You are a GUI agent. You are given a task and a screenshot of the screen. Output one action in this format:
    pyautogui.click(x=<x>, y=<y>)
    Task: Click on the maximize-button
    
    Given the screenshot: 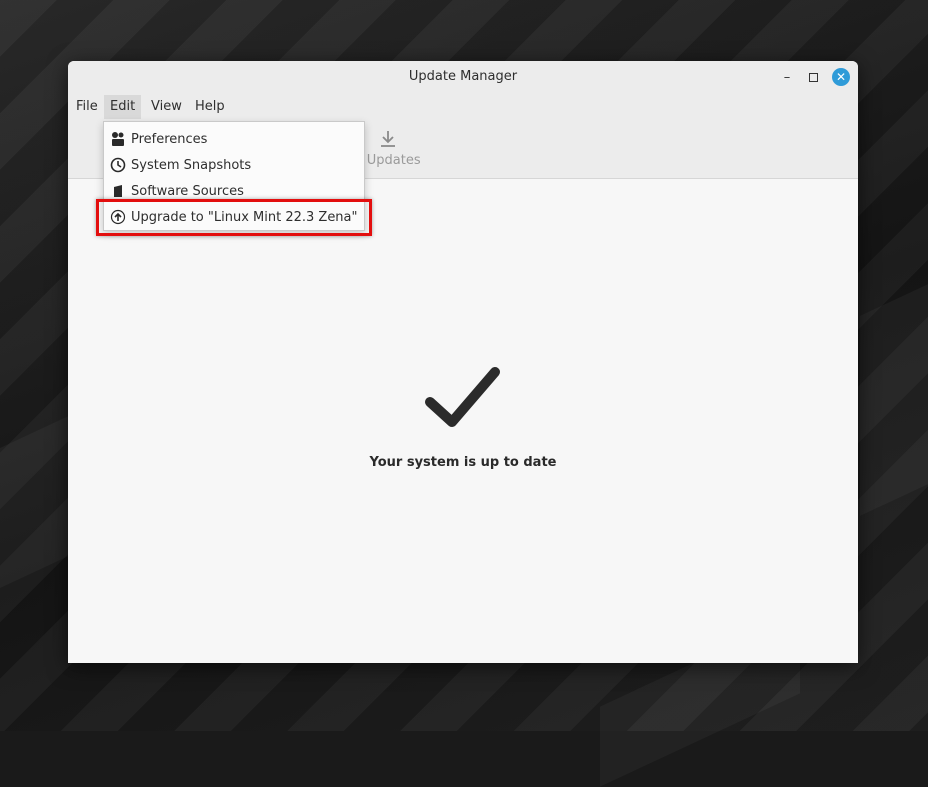 What is the action you would take?
    pyautogui.click(x=813, y=77)
    